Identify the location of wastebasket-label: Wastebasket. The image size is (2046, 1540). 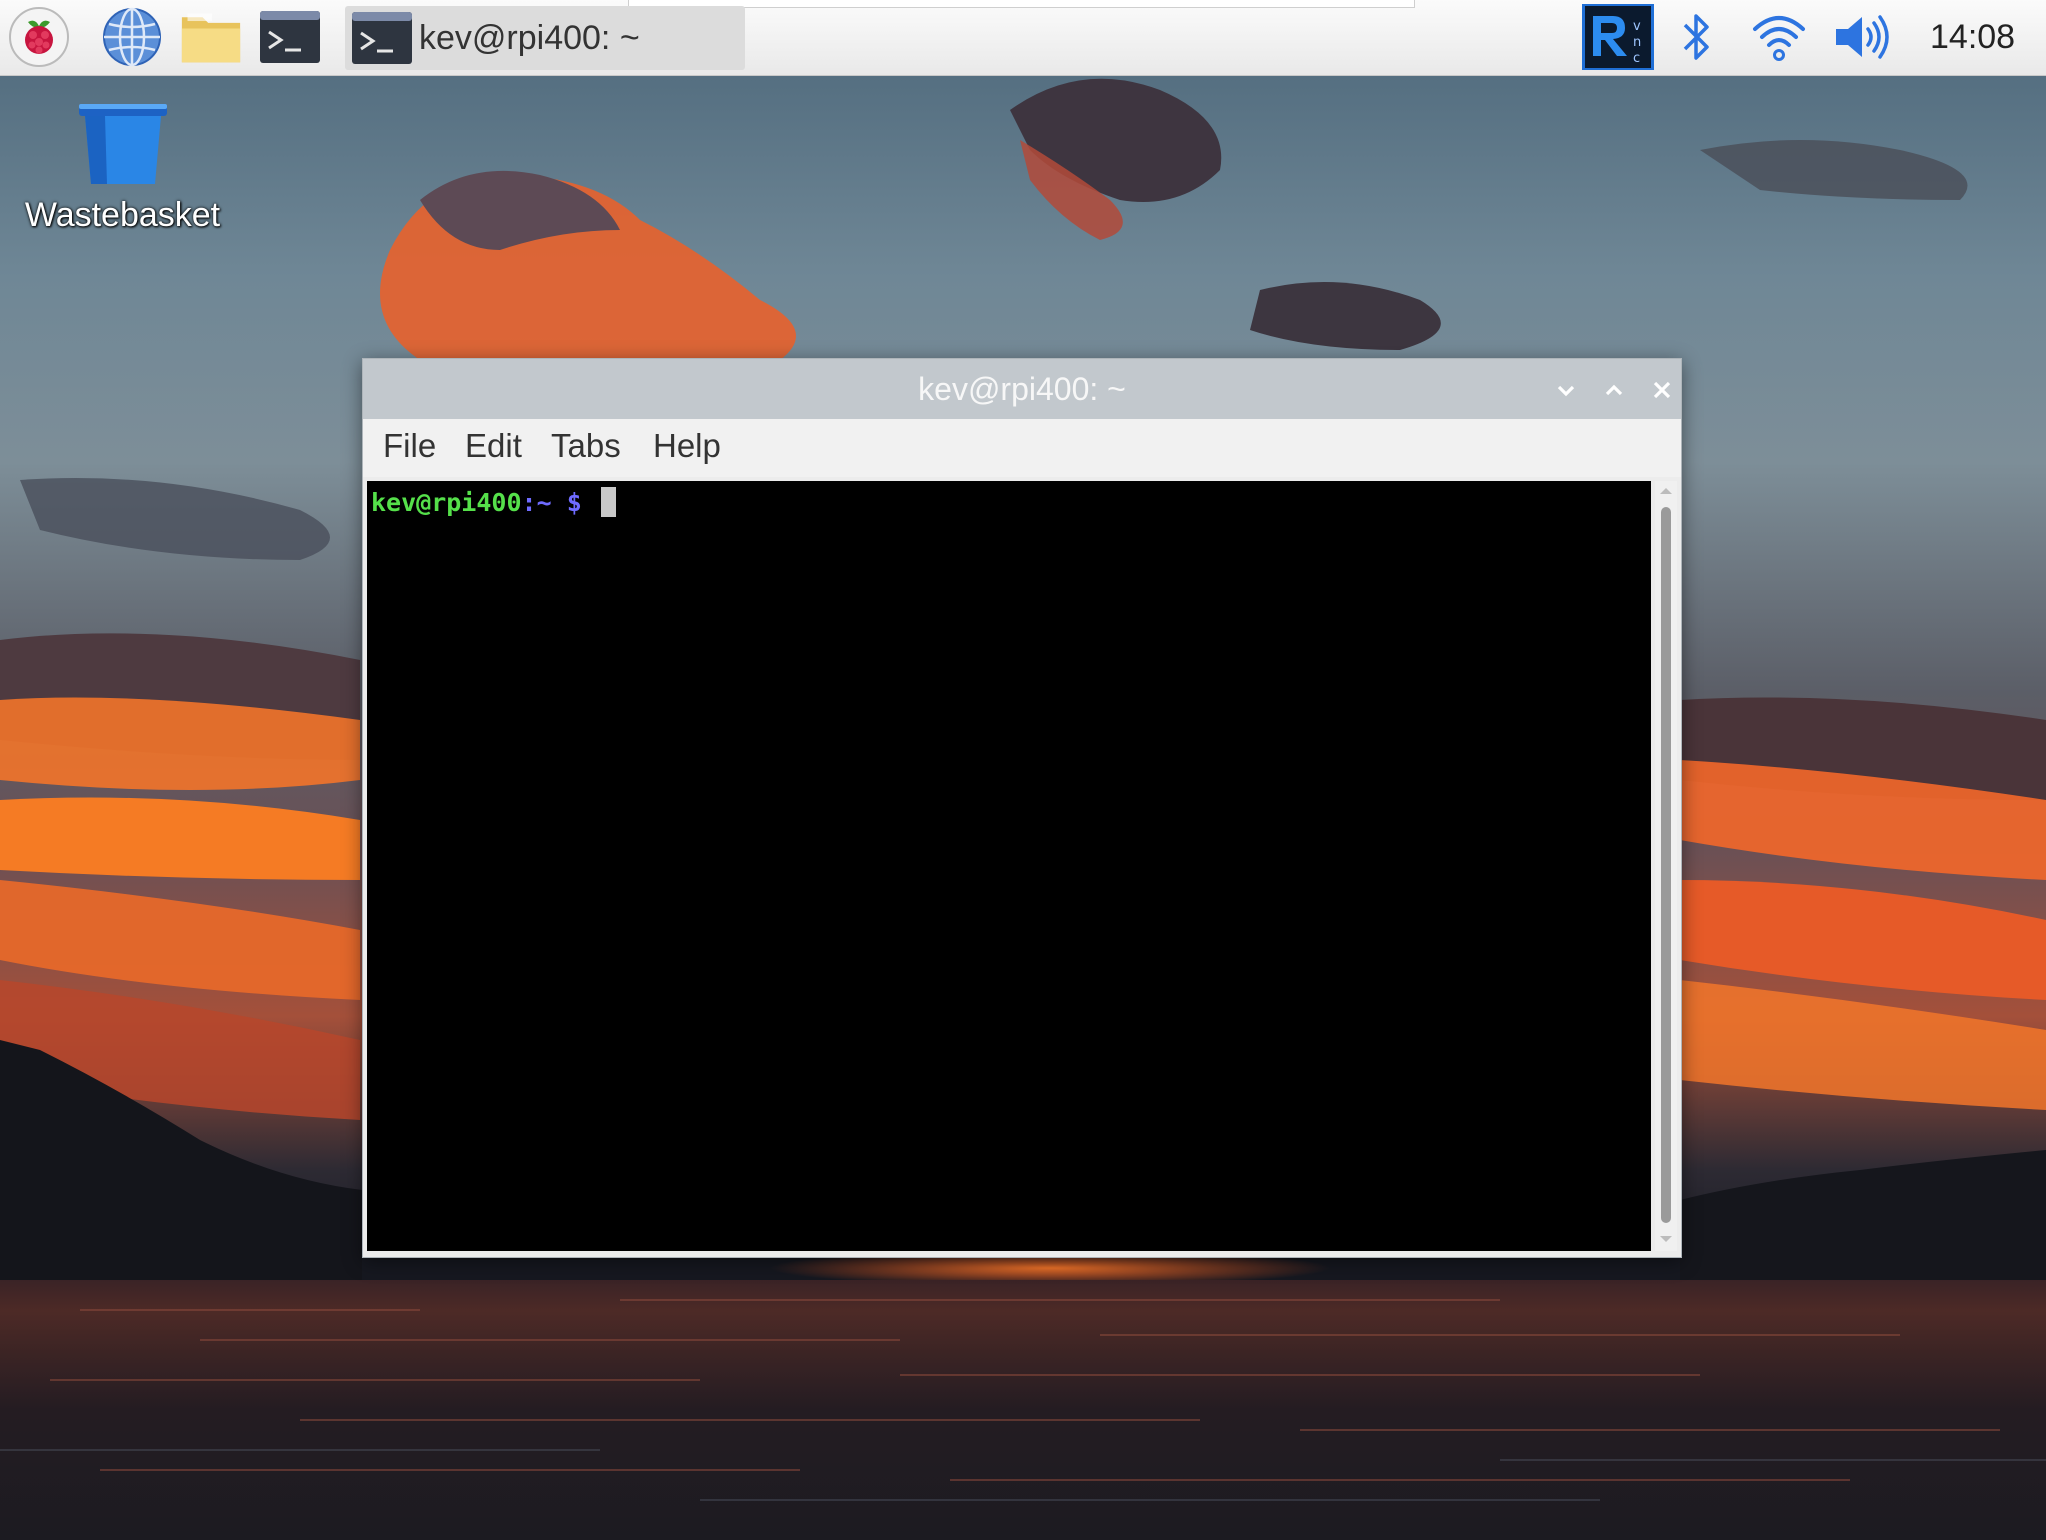
(122, 215).